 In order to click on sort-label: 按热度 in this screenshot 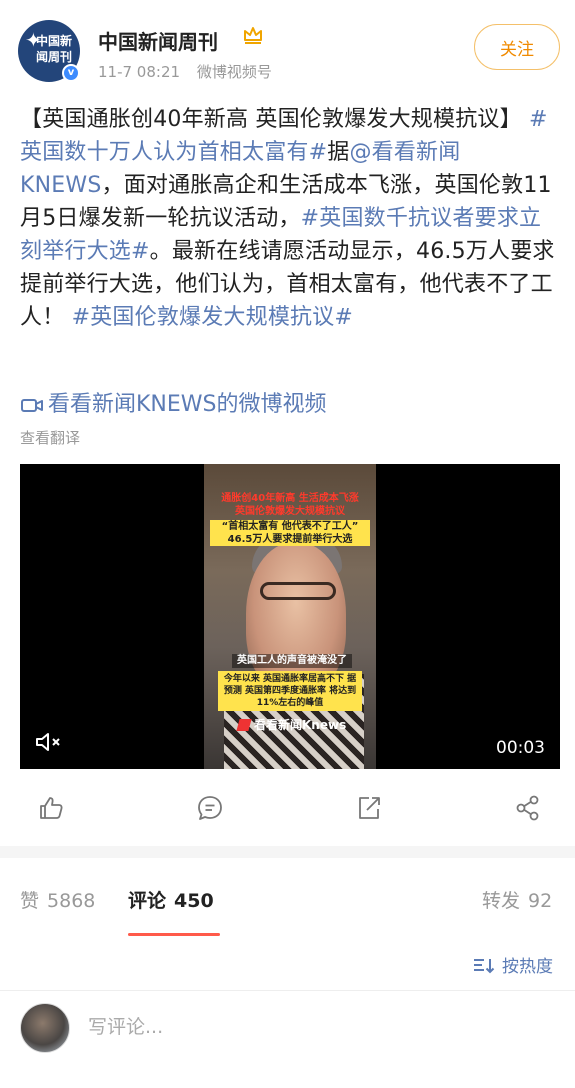, I will do `click(527, 967)`.